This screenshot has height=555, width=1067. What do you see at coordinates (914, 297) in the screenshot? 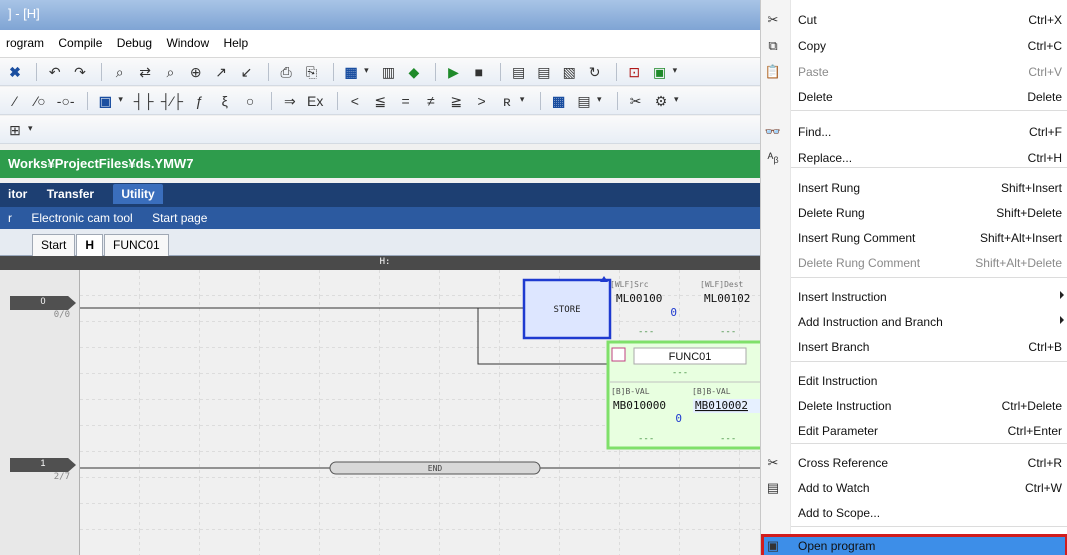
I see `menu-item-insert-instruction: Insert Instruction` at bounding box center [914, 297].